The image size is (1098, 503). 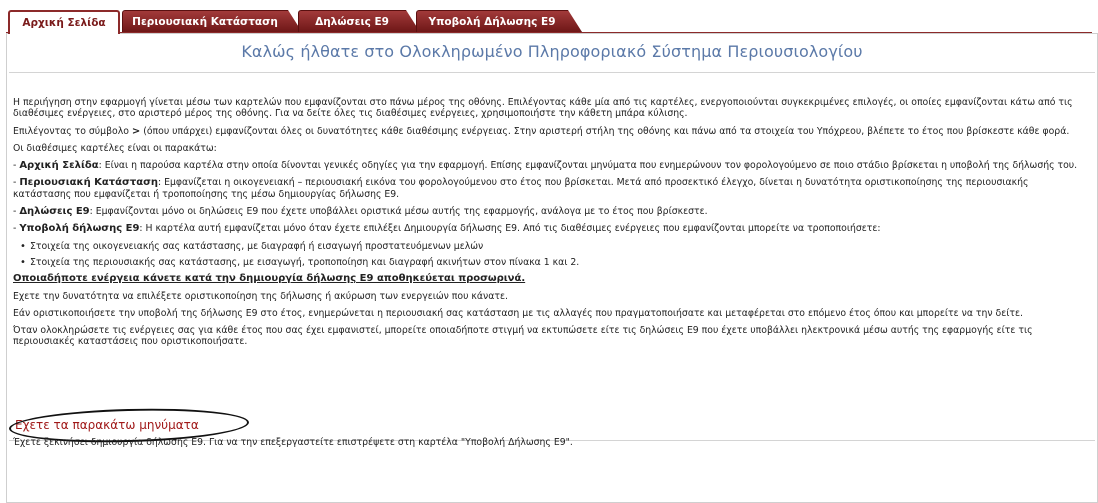 What do you see at coordinates (136, 131) in the screenshot?
I see `expand-symbol: >` at bounding box center [136, 131].